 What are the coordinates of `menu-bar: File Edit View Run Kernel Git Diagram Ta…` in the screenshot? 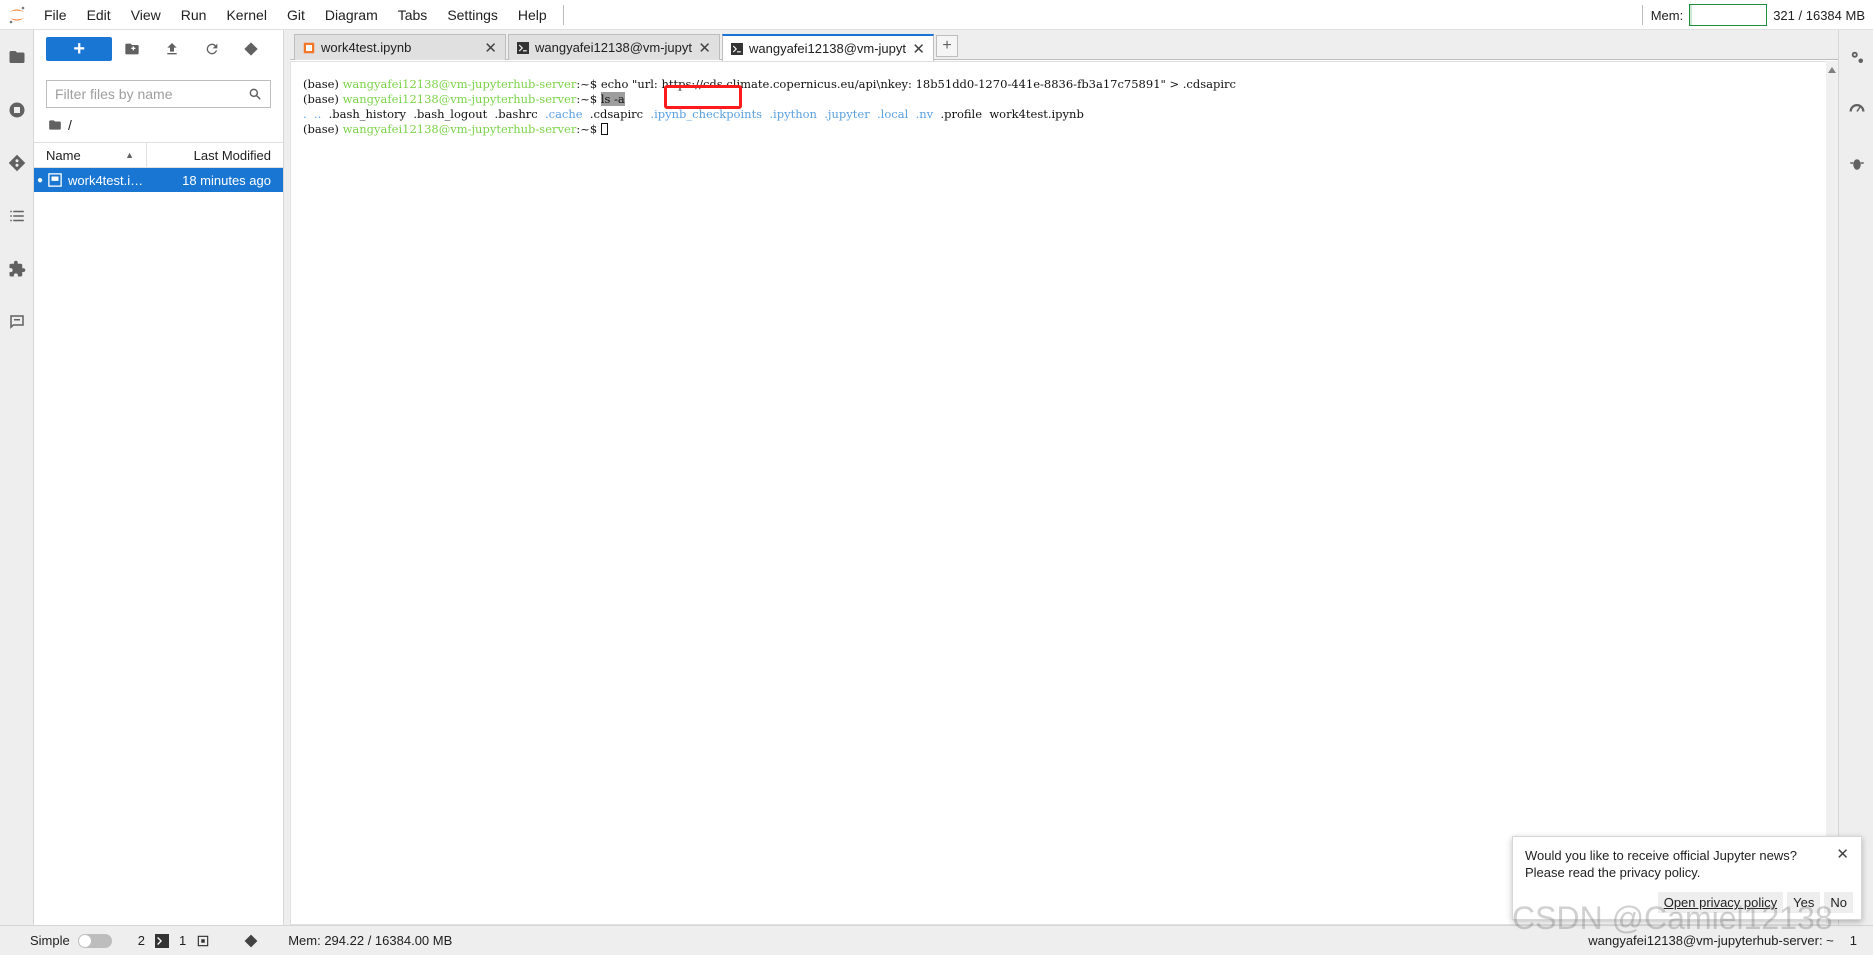 It's located at (936, 15).